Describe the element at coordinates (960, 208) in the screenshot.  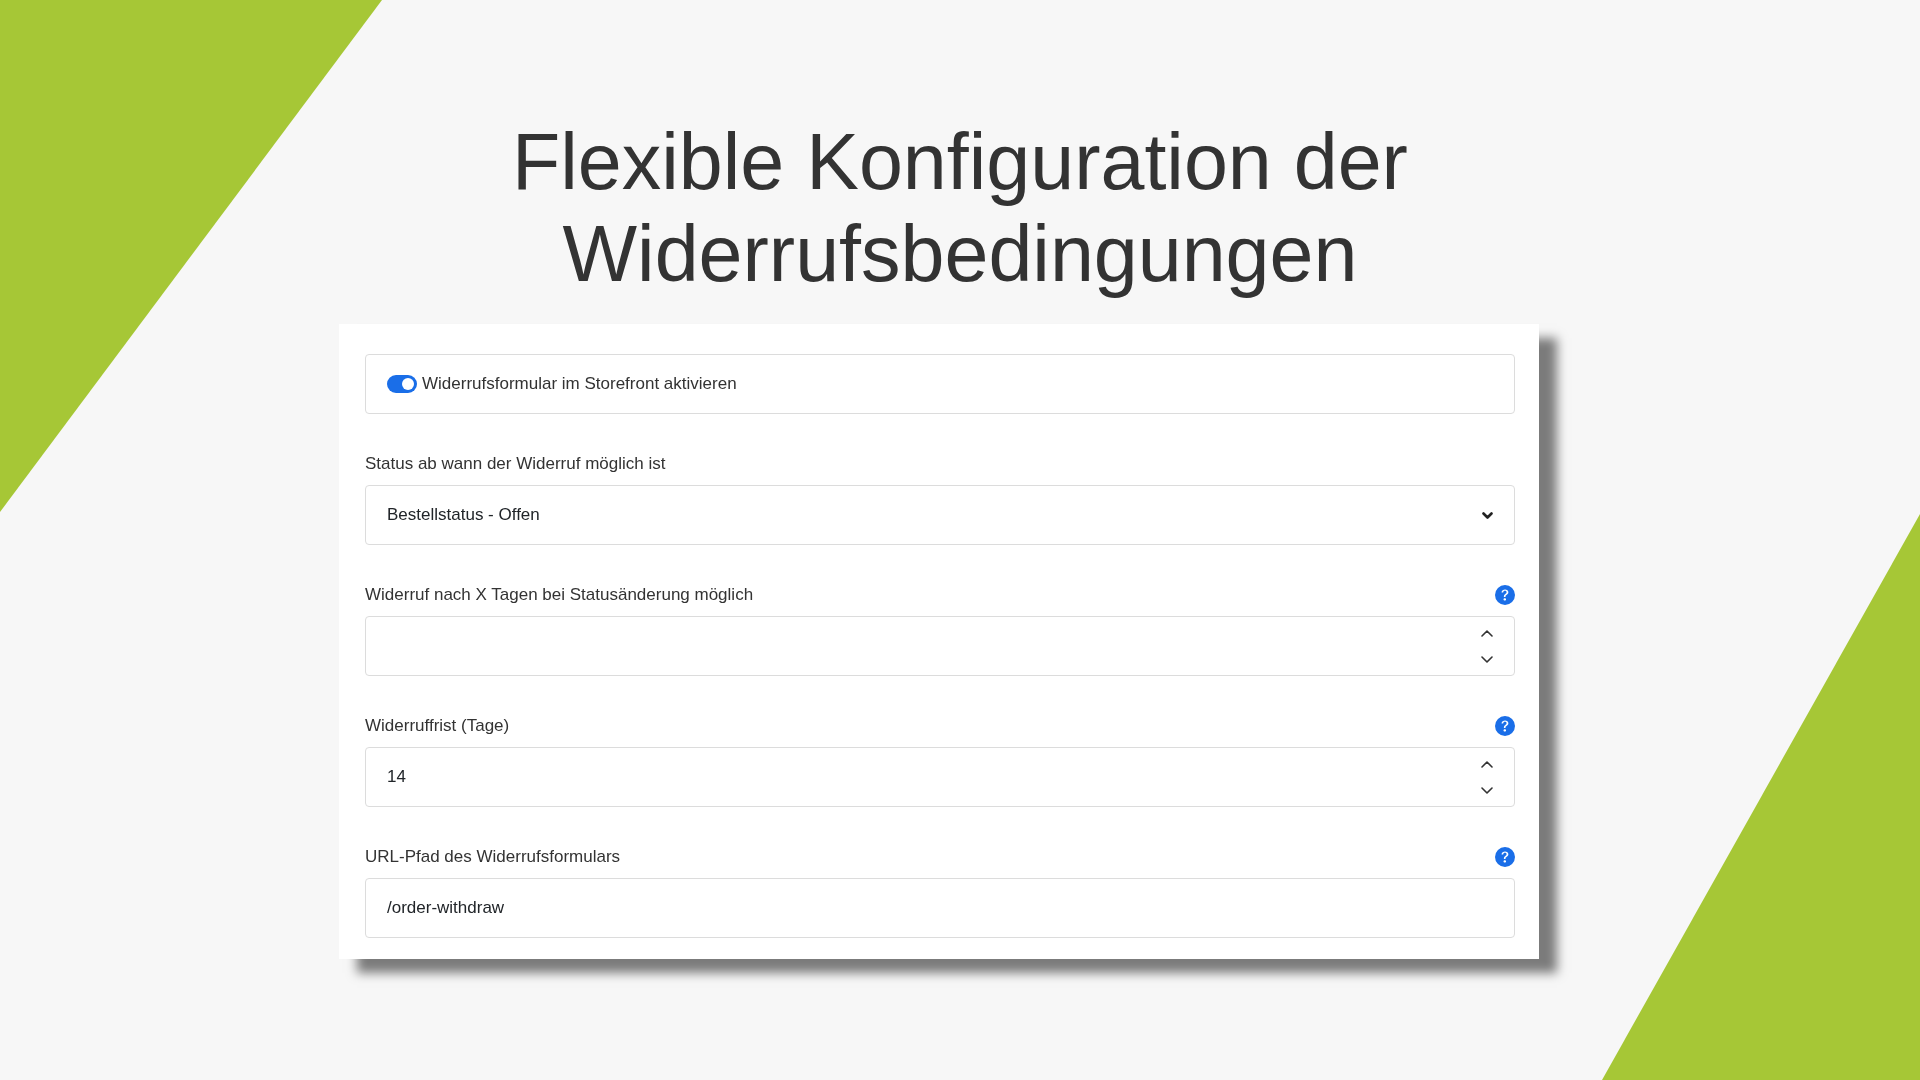
I see `page-title: Flexible Konfiguration der Widerrufsbedingungen` at that location.